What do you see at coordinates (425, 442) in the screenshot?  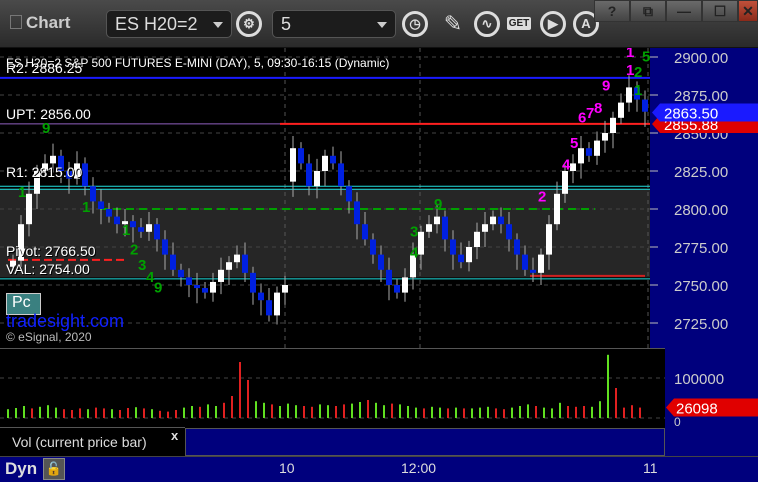 I see `volume-pane-blank` at bounding box center [425, 442].